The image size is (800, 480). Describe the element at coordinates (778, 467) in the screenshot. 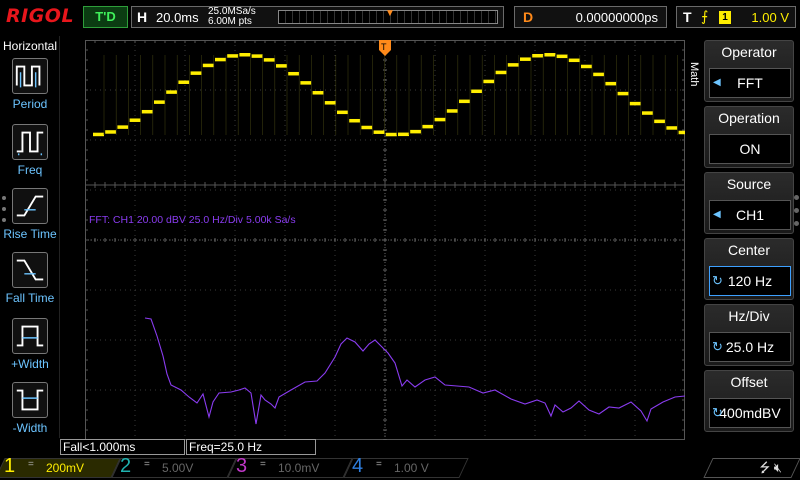

I see `sound-muted-icon: 🔇︎` at that location.